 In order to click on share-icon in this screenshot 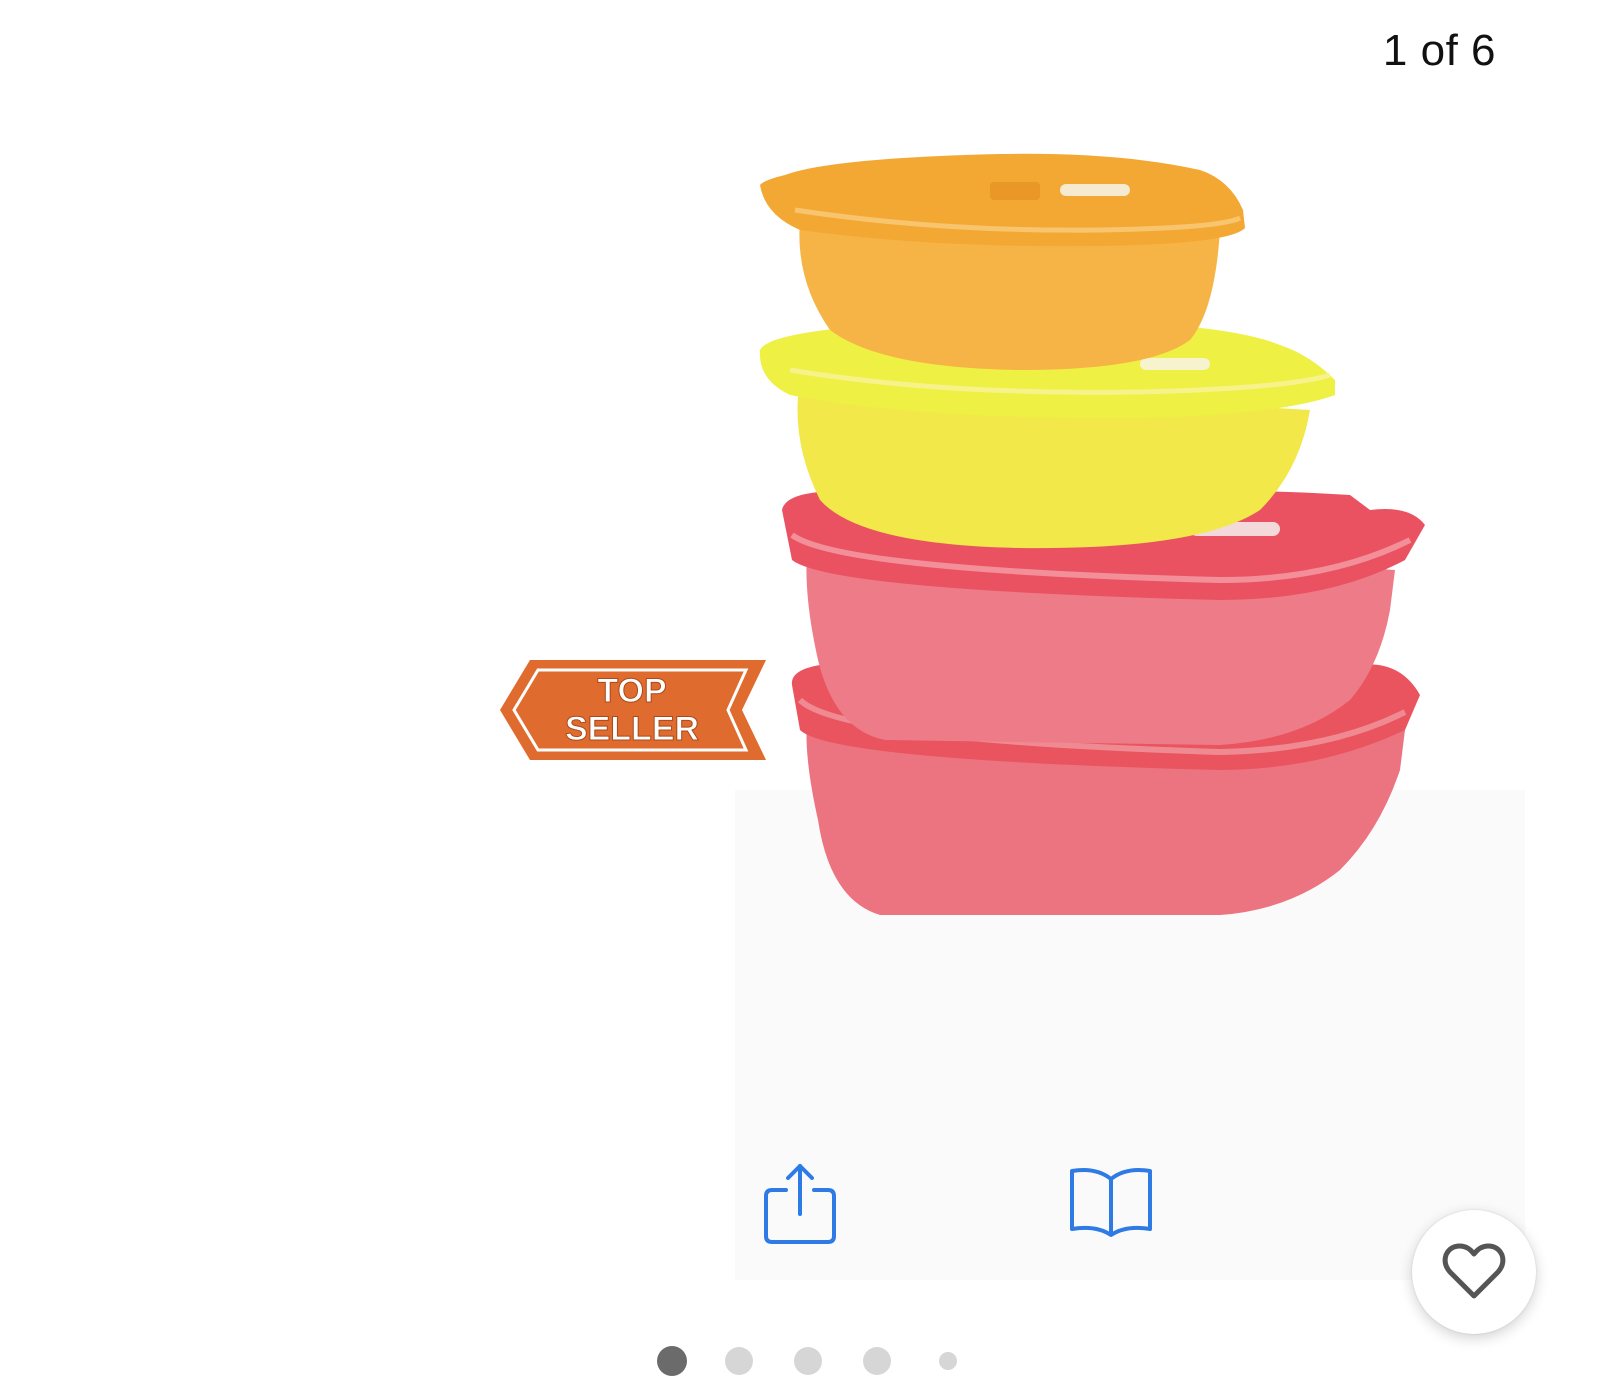, I will do `click(800, 1205)`.